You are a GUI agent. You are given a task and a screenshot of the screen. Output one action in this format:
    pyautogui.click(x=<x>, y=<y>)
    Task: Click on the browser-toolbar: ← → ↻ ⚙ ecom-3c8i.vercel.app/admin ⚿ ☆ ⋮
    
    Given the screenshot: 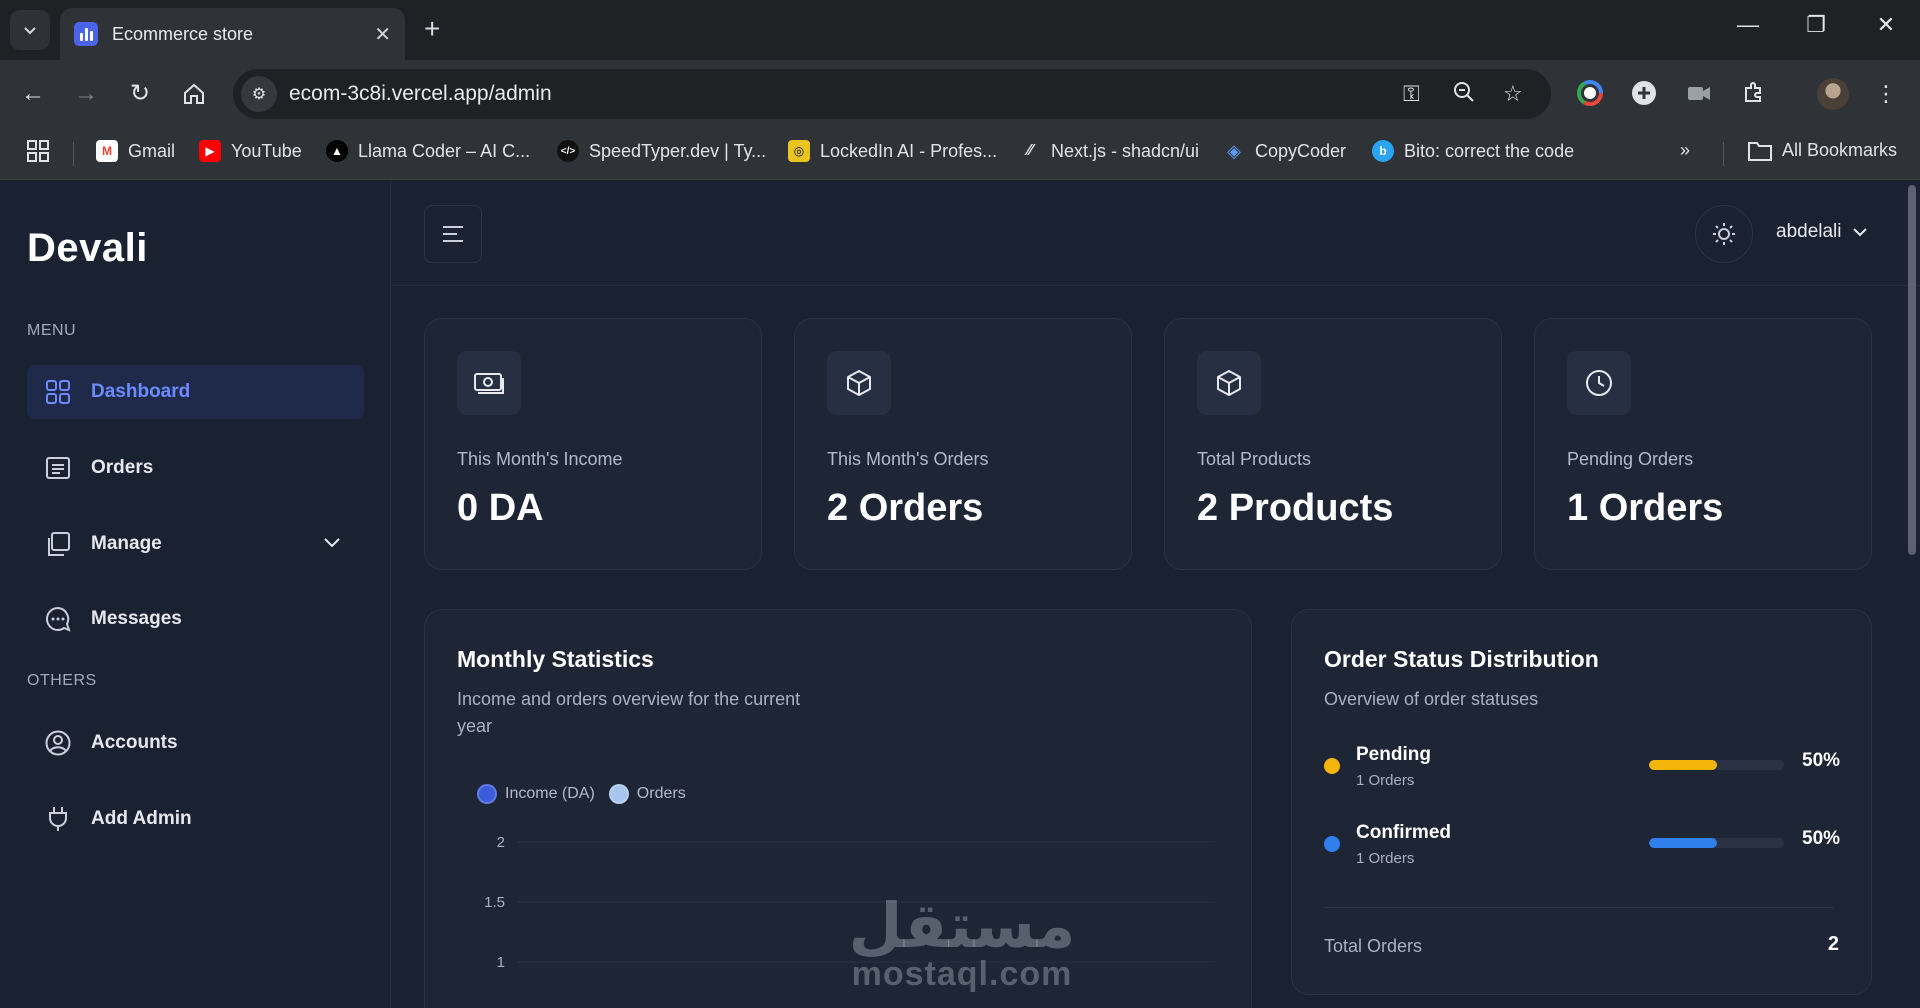 What is the action you would take?
    pyautogui.click(x=960, y=94)
    